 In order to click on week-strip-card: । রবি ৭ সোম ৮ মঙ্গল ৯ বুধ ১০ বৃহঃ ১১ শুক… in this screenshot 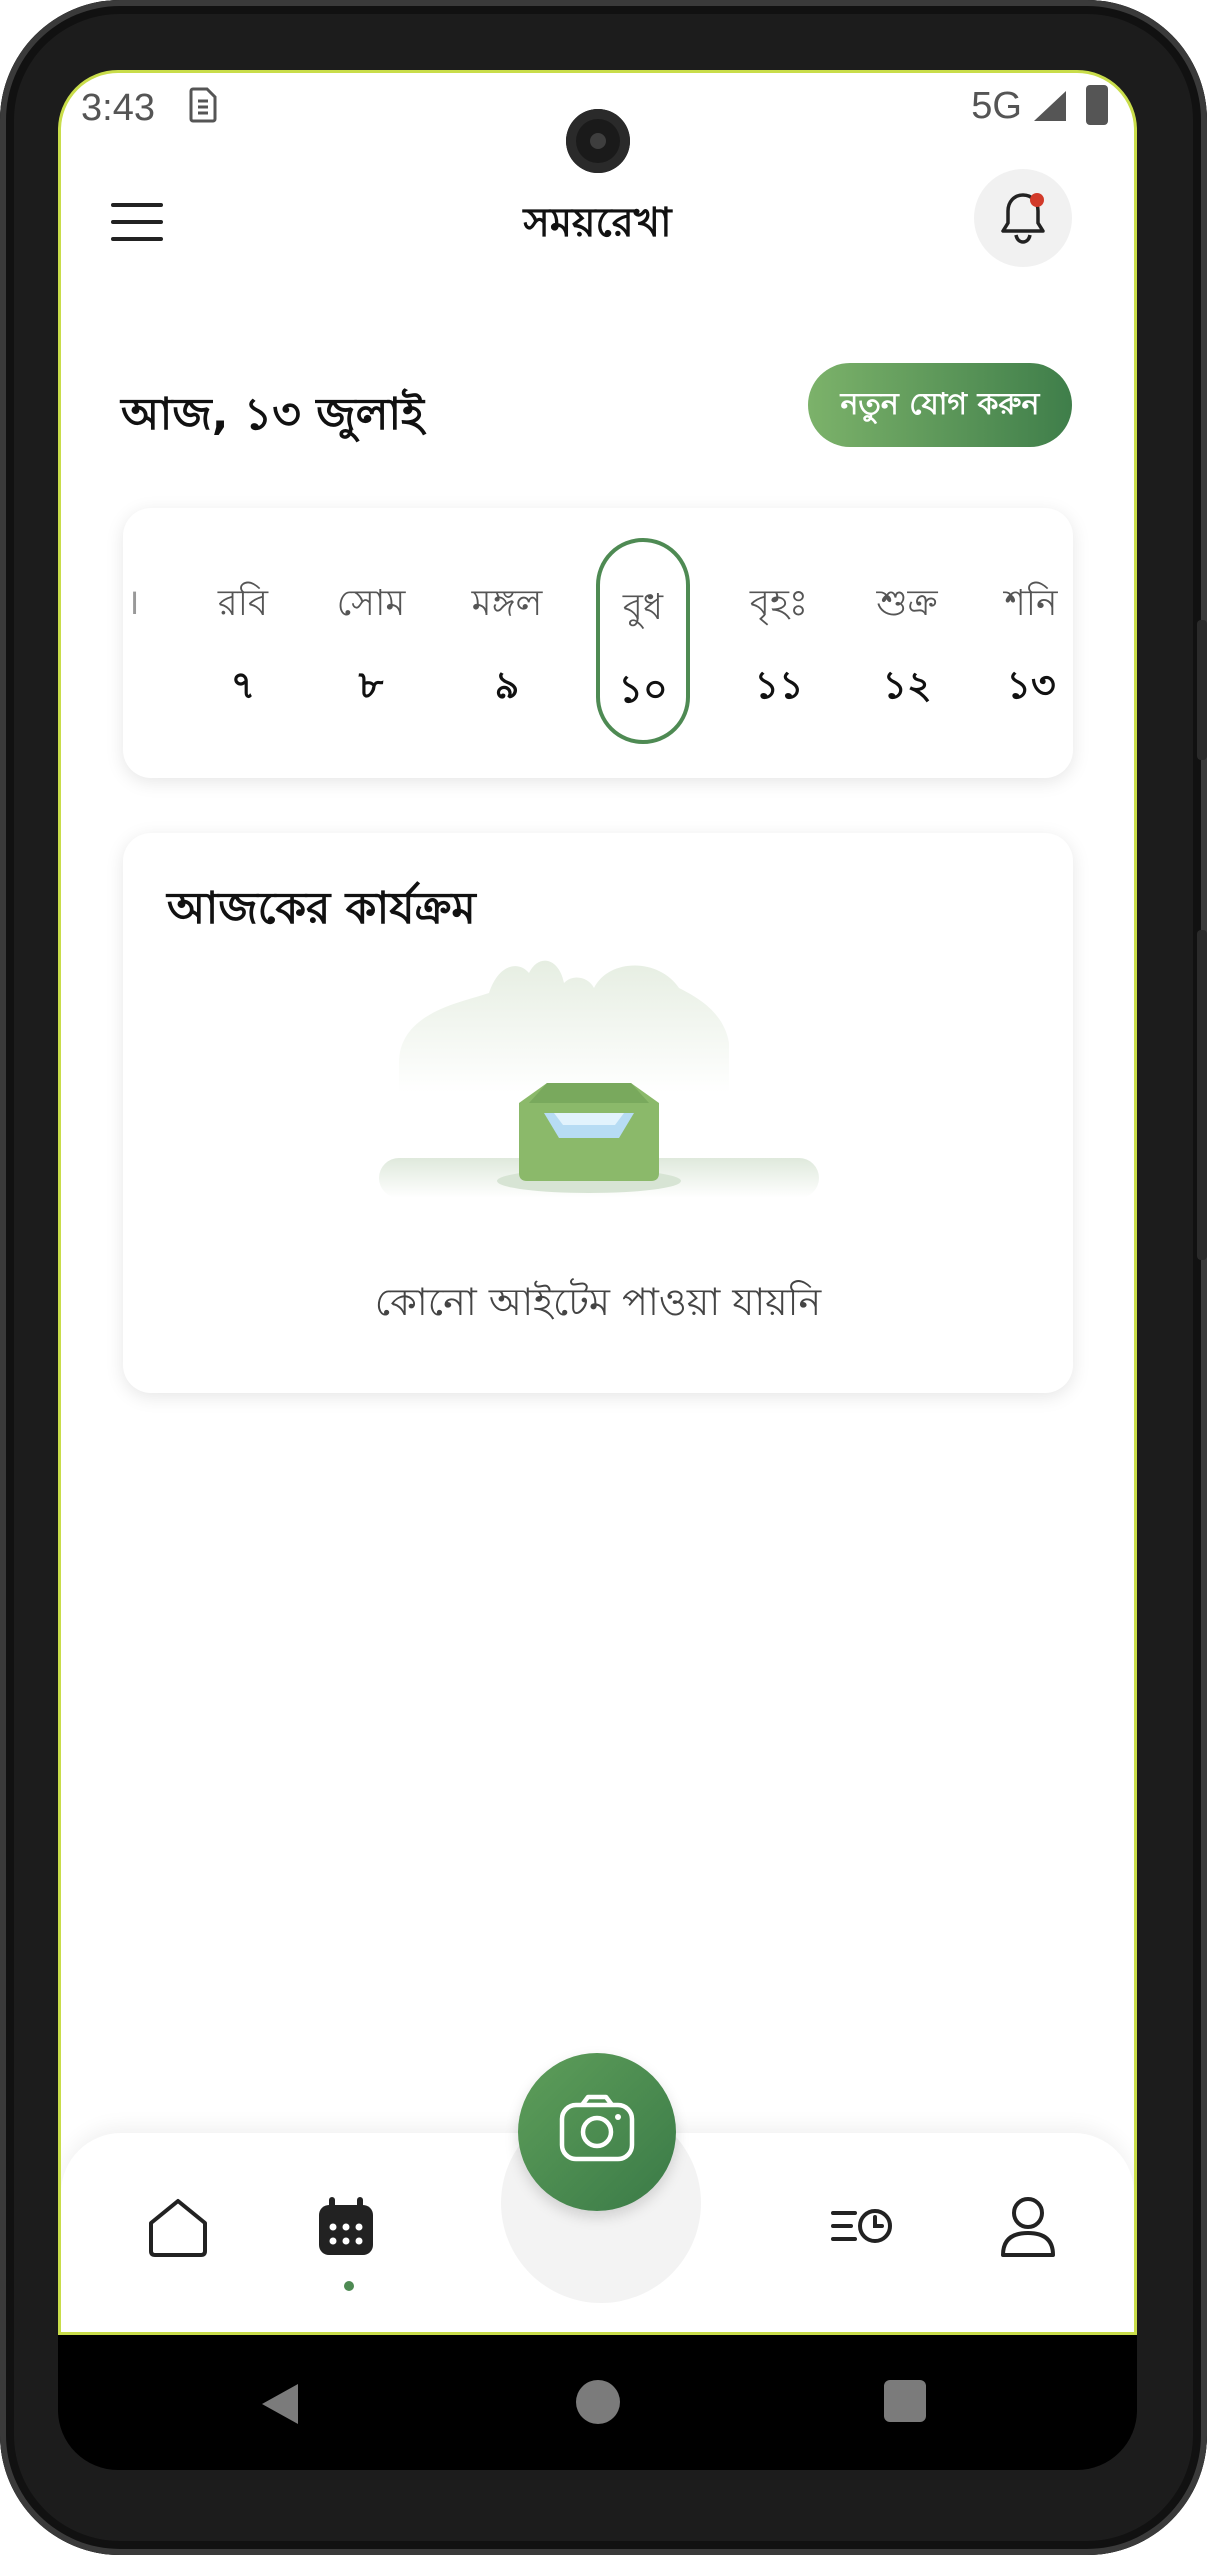, I will do `click(598, 643)`.